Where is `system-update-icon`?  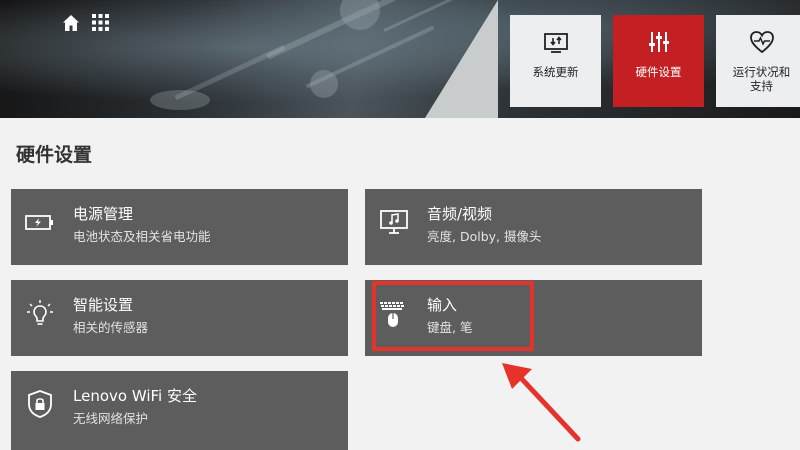
system-update-icon is located at coordinates (555, 43).